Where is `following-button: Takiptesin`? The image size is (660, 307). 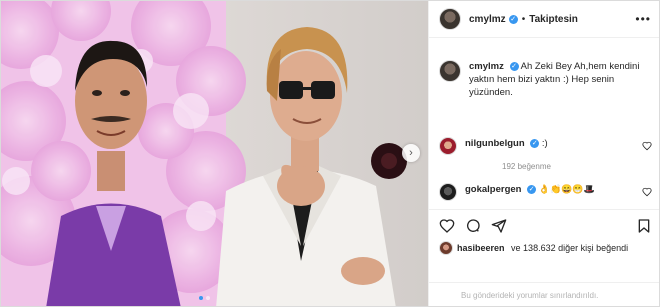
following-button: Takiptesin is located at coordinates (553, 19).